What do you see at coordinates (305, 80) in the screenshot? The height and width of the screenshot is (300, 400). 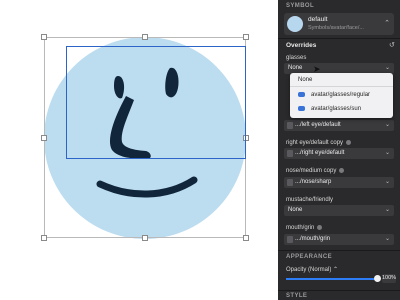 I see `option-label: None` at bounding box center [305, 80].